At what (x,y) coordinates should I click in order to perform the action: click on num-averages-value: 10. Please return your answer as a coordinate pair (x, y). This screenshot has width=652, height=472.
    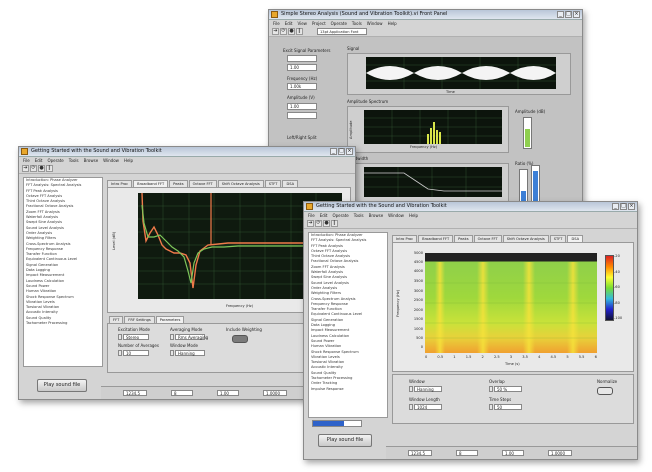
    Looking at the image, I should click on (136, 353).